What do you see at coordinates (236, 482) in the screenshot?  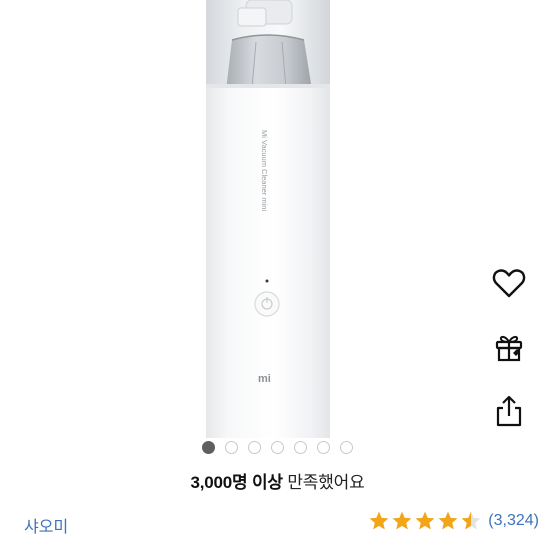 I see `satisfaction-count: 3,000명 이상` at bounding box center [236, 482].